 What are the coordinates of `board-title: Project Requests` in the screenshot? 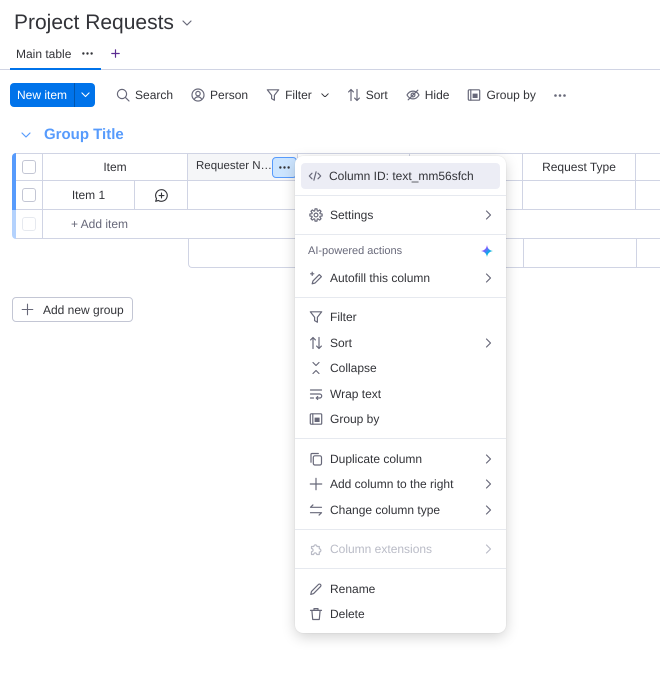 It's located at (94, 23).